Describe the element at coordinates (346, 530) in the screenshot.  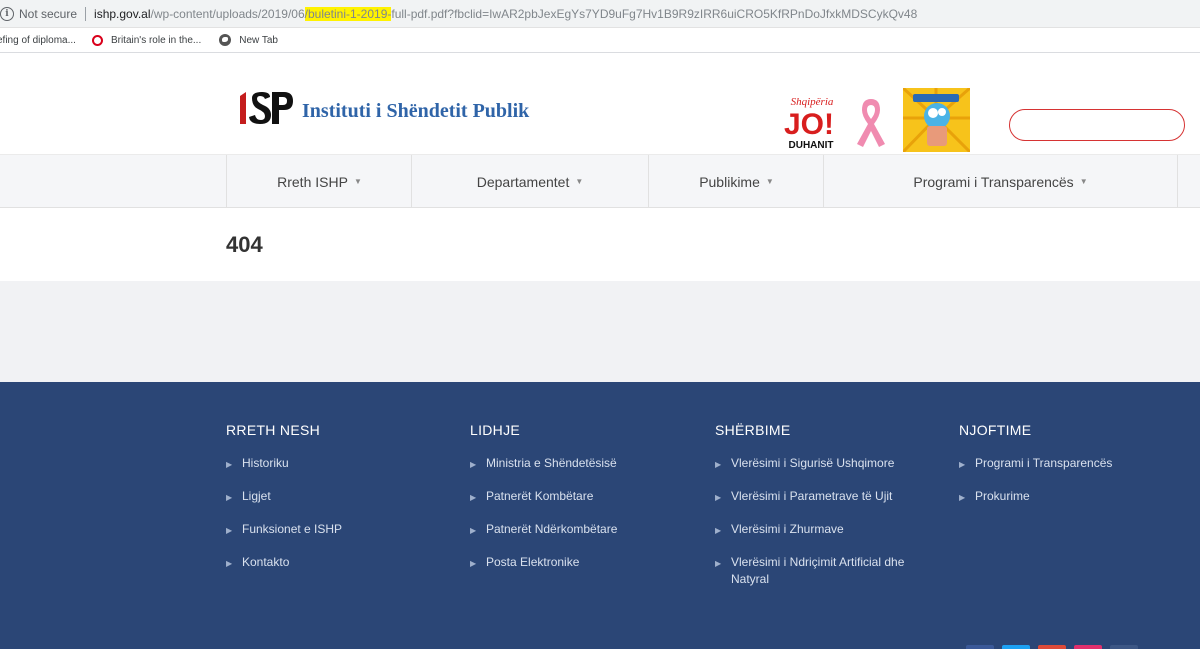
I see `footer-link: ▶ Funksionet e ISHP` at that location.